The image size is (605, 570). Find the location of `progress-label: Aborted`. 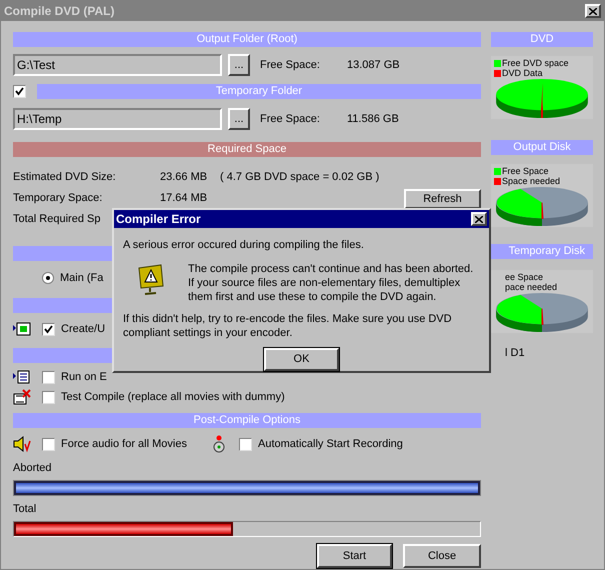

progress-label: Aborted is located at coordinates (33, 468).